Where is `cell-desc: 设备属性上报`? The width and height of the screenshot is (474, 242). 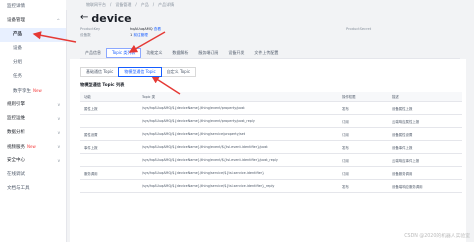
cell-desc: 设备属性上报 is located at coordinates (425, 108).